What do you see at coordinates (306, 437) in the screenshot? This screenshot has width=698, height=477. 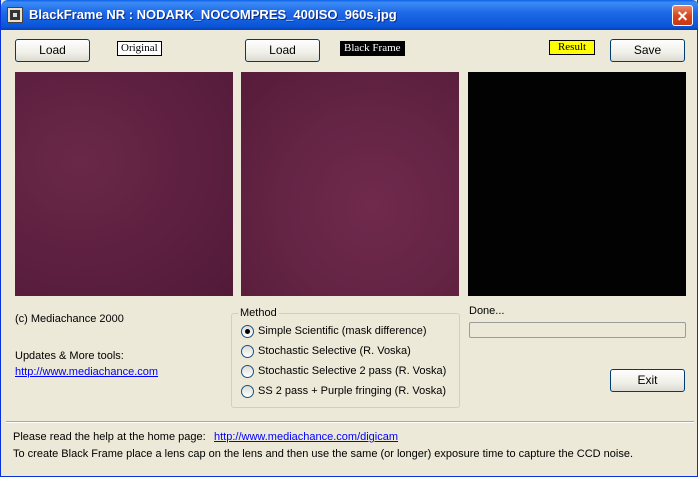 I see `help-link: http://www.mediachance.com/digicam` at bounding box center [306, 437].